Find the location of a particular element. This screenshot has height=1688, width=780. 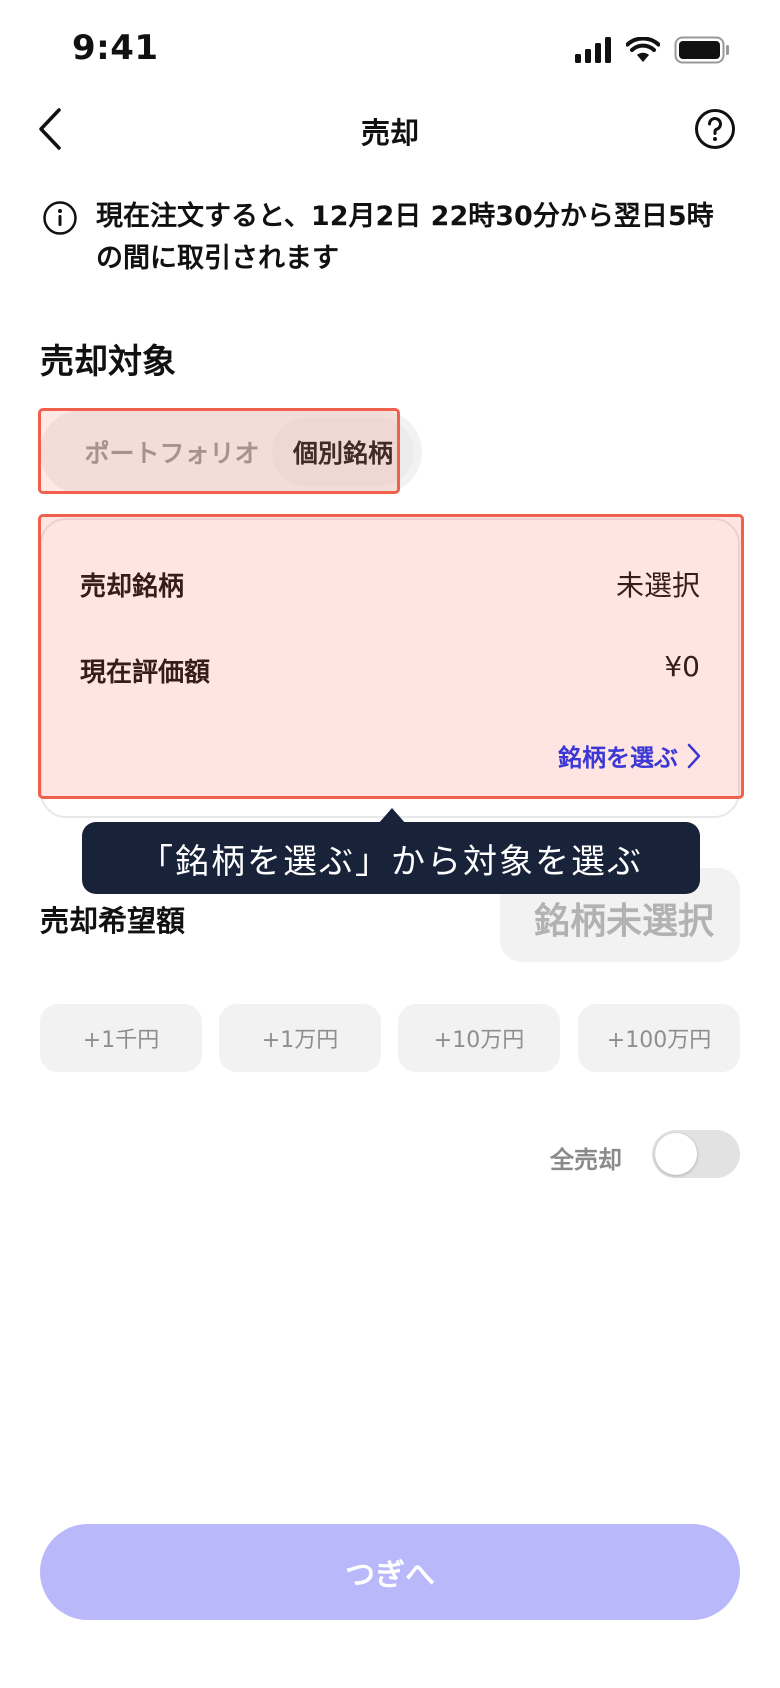

sell-all-toggle is located at coordinates (696, 1154).